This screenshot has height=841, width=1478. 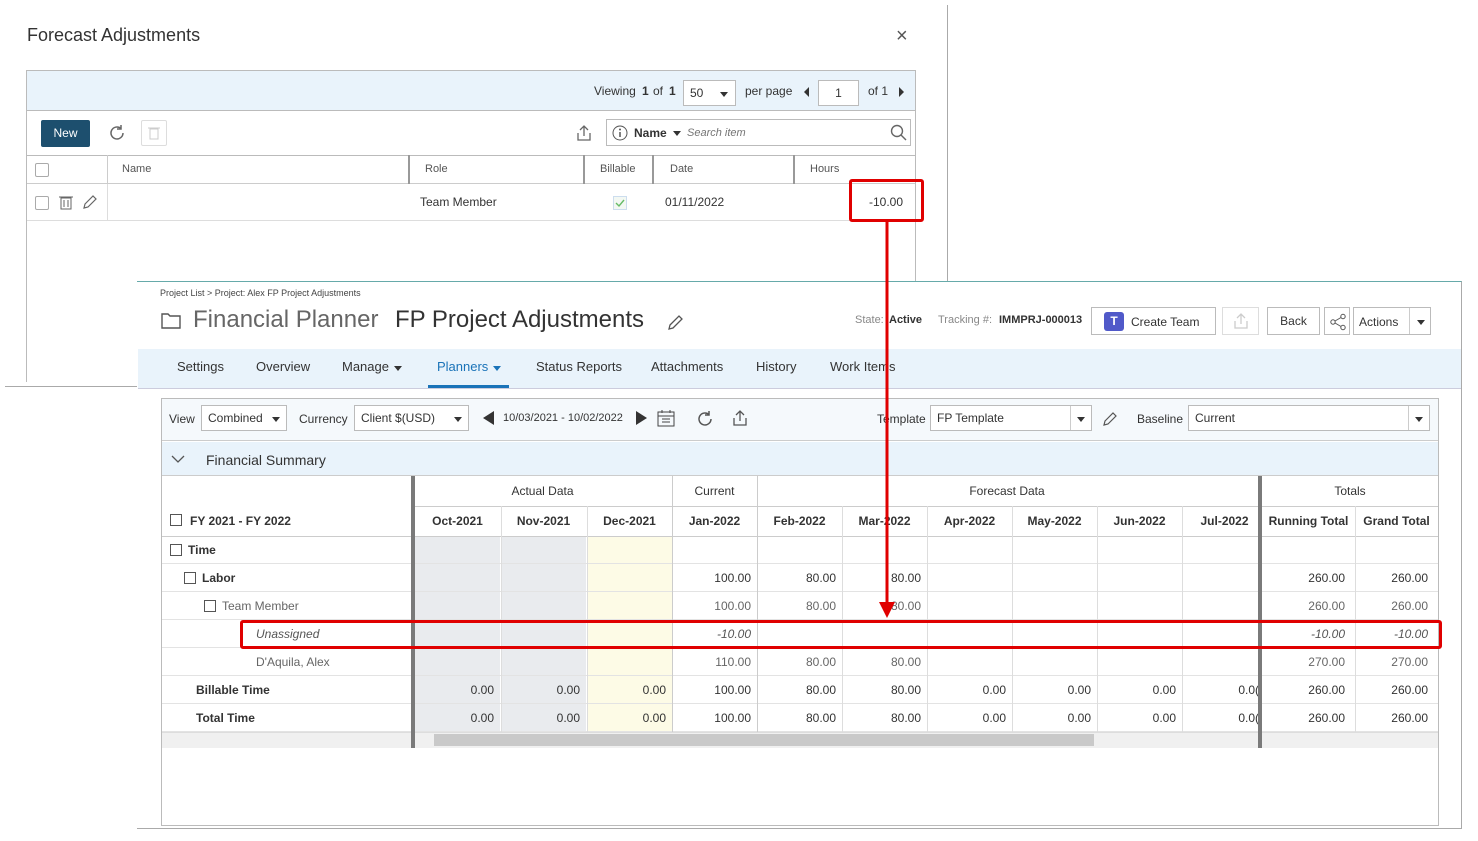 What do you see at coordinates (782, 132) in the screenshot?
I see `search-input` at bounding box center [782, 132].